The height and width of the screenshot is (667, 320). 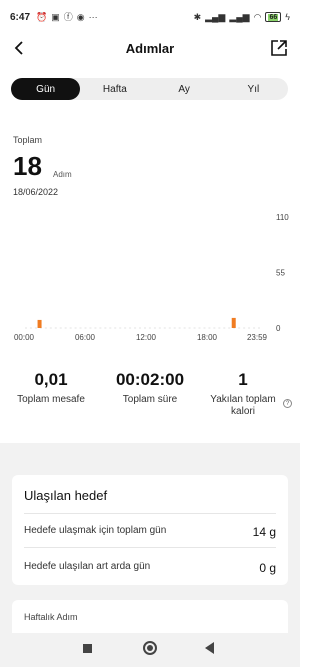 I want to click on battery-icon: 66, so click(x=273, y=17).